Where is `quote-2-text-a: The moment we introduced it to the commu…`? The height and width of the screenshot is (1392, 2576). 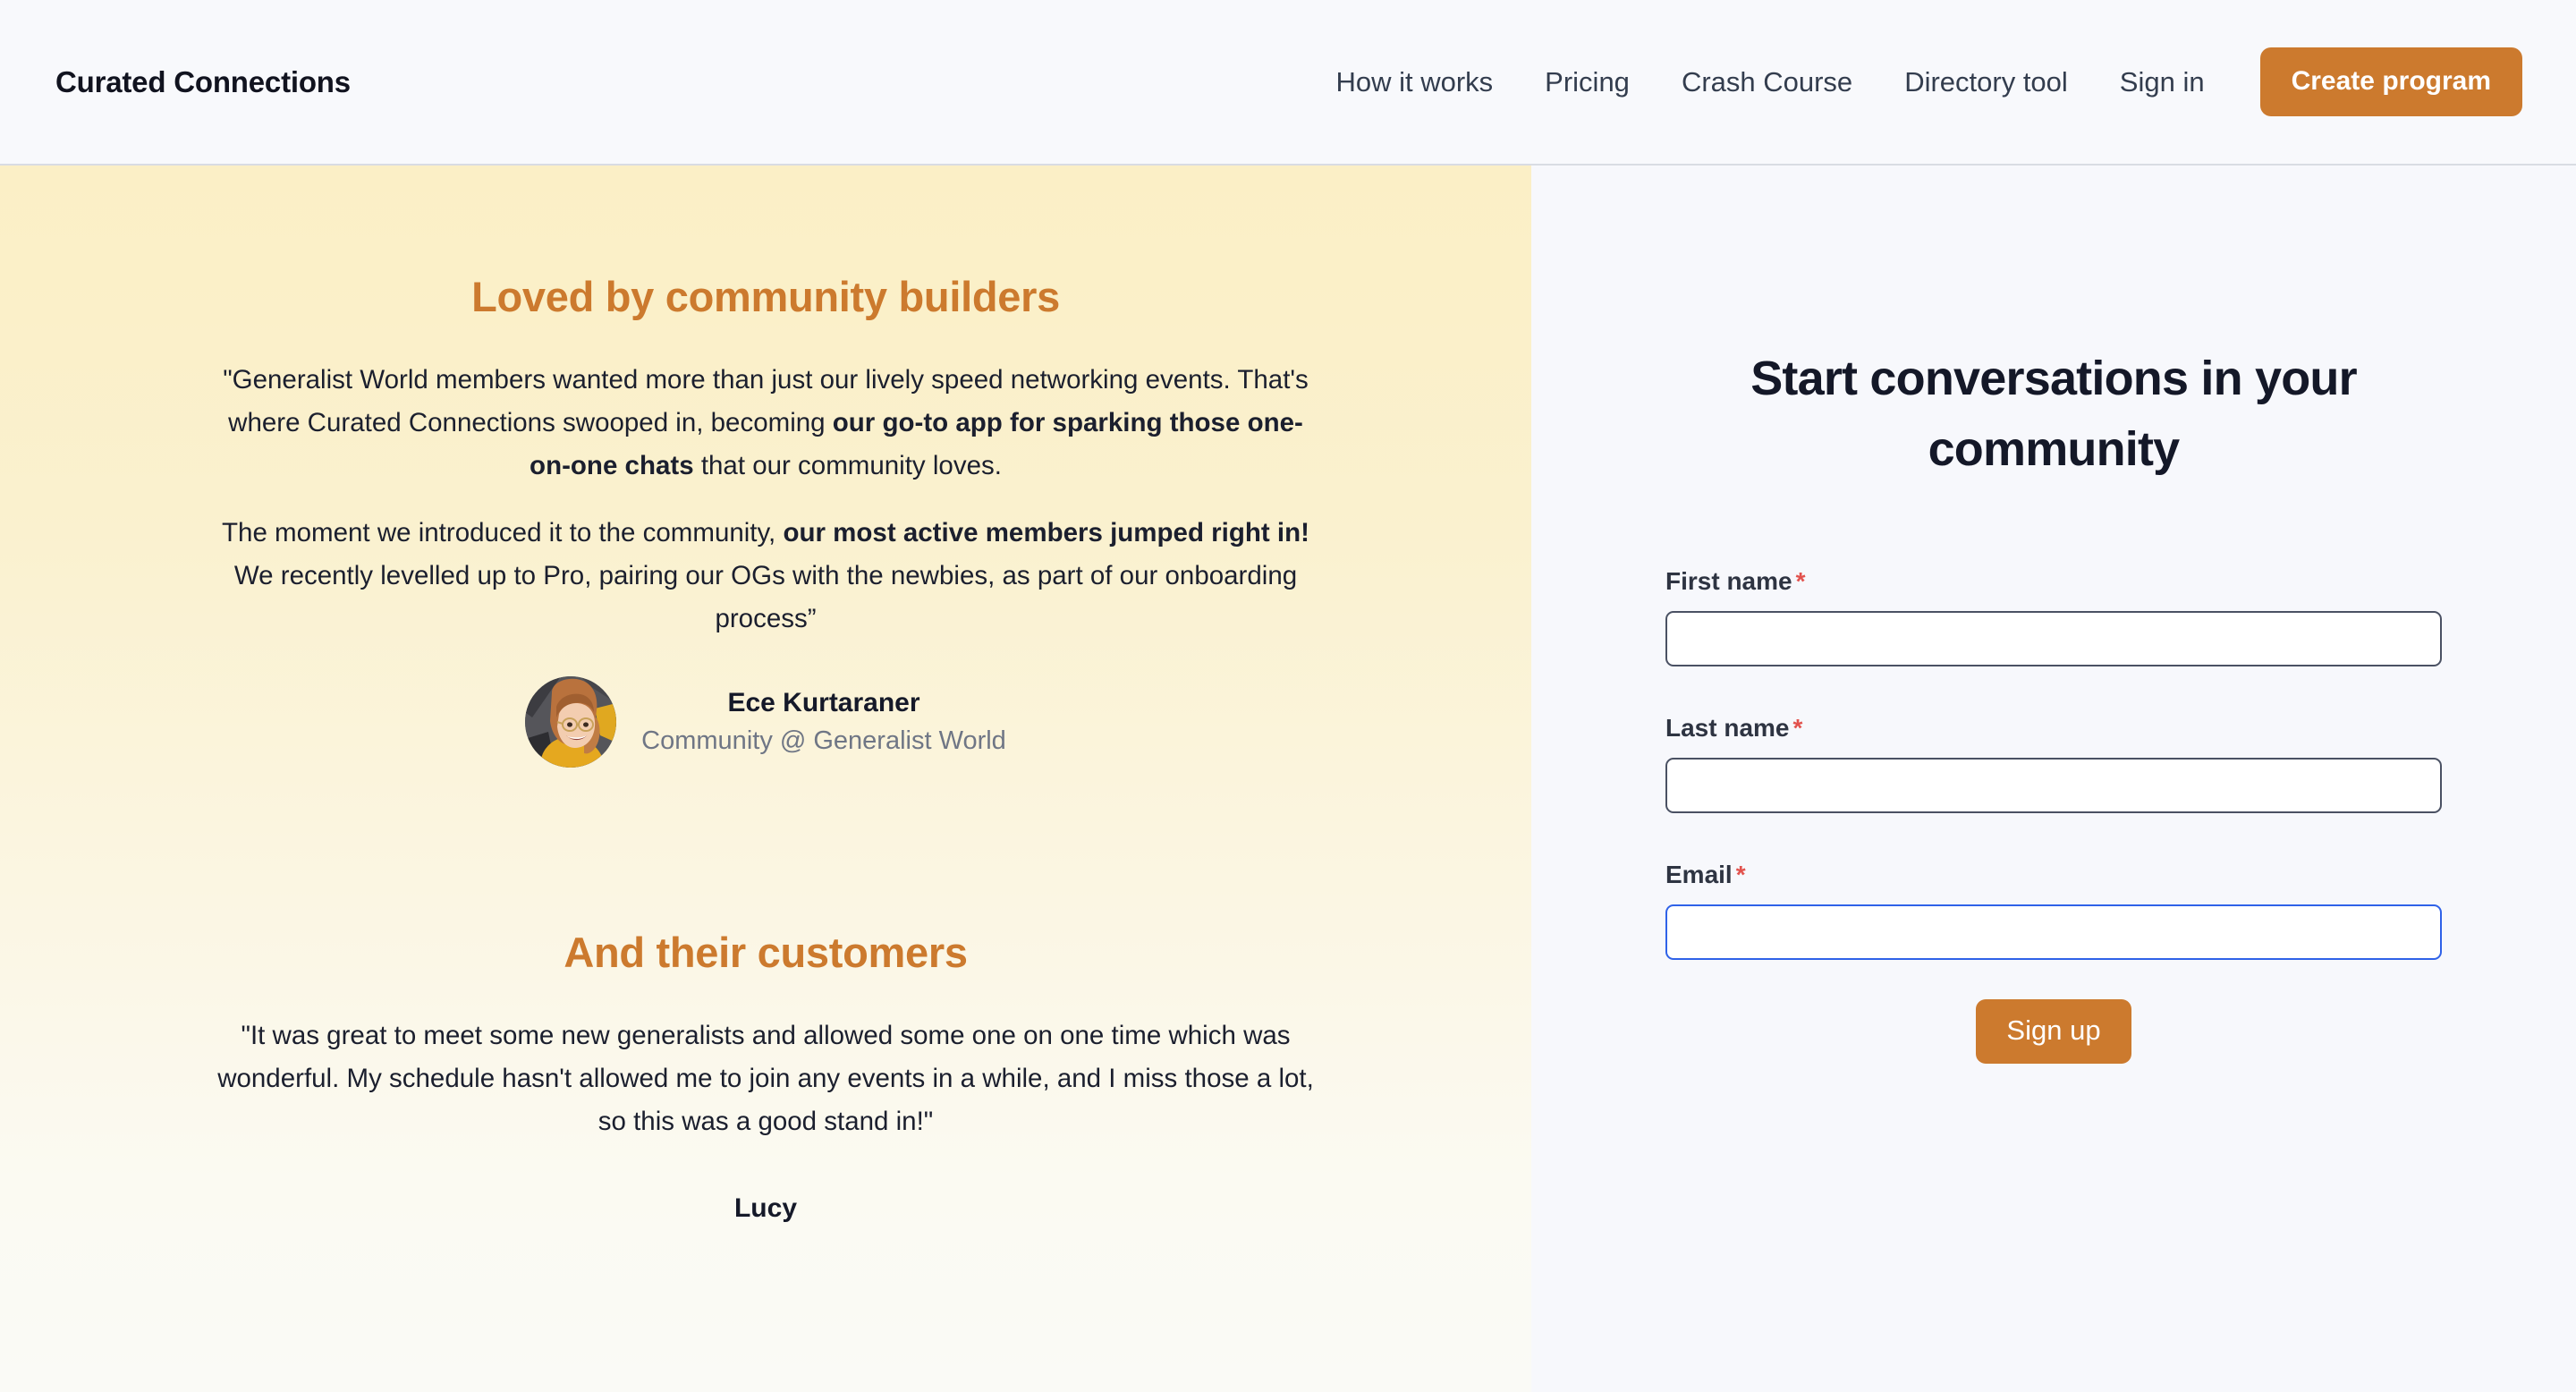
quote-2-text-a: The moment we introduced it to the commu… is located at coordinates (503, 532).